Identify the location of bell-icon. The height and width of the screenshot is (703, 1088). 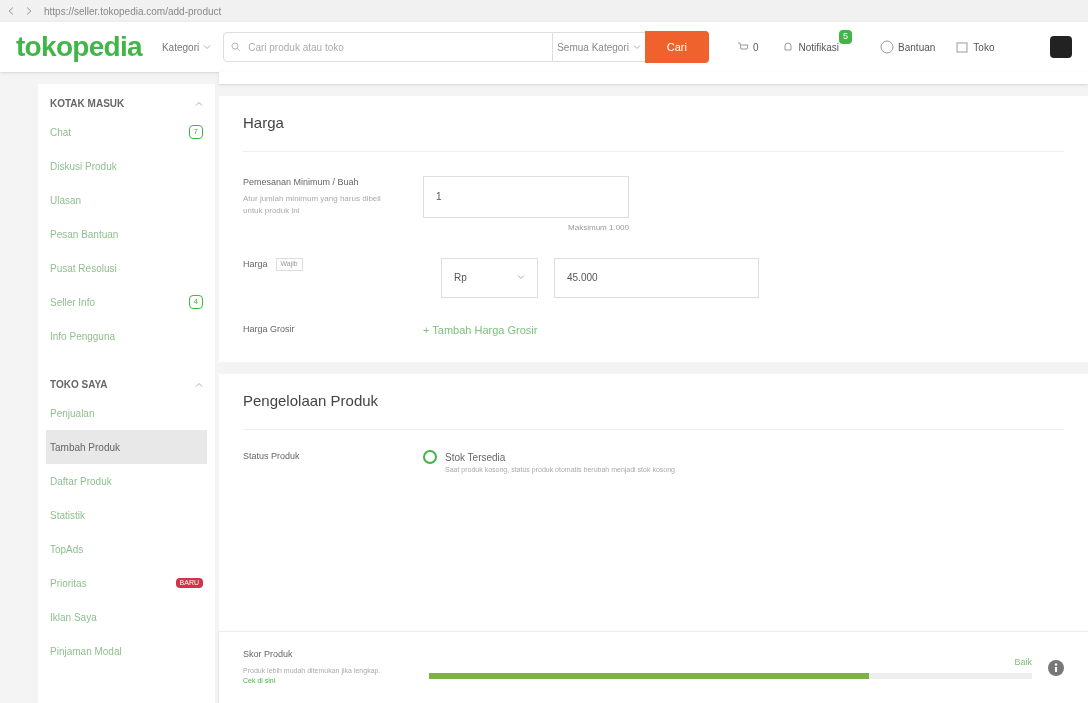
(788, 47).